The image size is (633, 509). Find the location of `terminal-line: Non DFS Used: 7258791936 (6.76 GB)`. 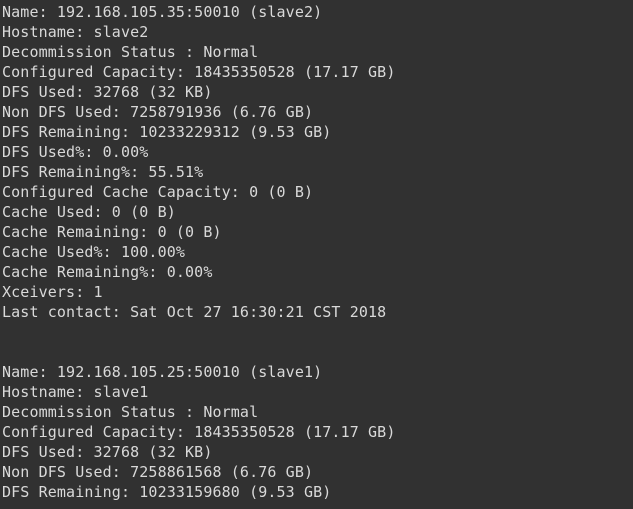

terminal-line: Non DFS Used: 7258791936 (6.76 GB) is located at coordinates (158, 112).